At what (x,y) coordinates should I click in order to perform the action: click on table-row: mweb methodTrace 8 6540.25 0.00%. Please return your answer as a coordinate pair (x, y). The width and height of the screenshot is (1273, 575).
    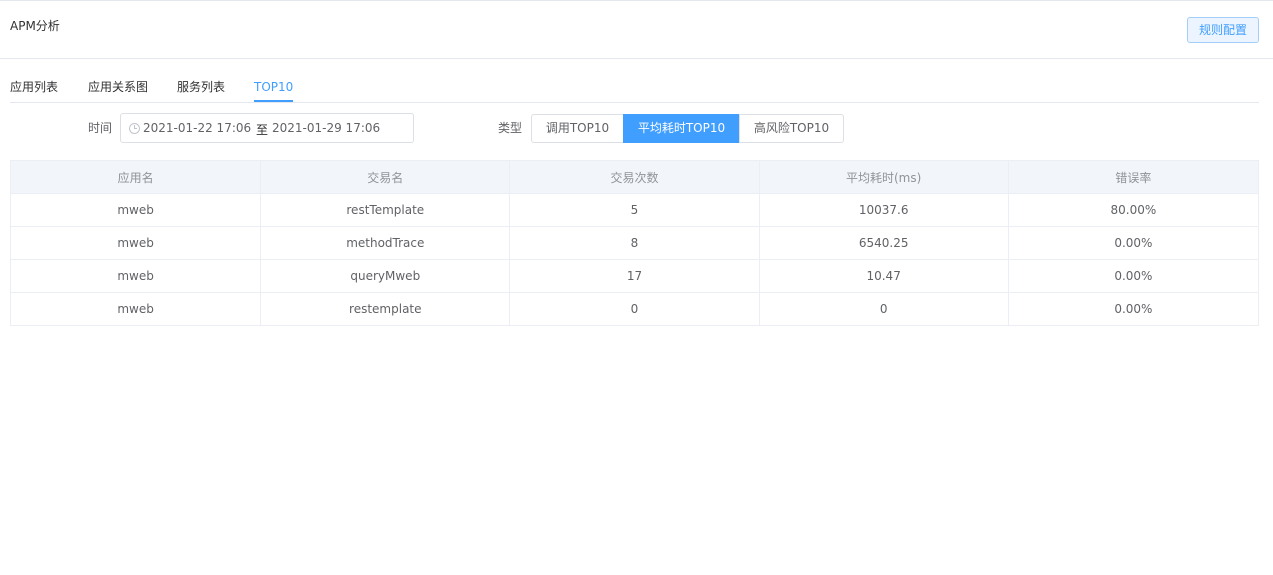
    Looking at the image, I should click on (634, 243).